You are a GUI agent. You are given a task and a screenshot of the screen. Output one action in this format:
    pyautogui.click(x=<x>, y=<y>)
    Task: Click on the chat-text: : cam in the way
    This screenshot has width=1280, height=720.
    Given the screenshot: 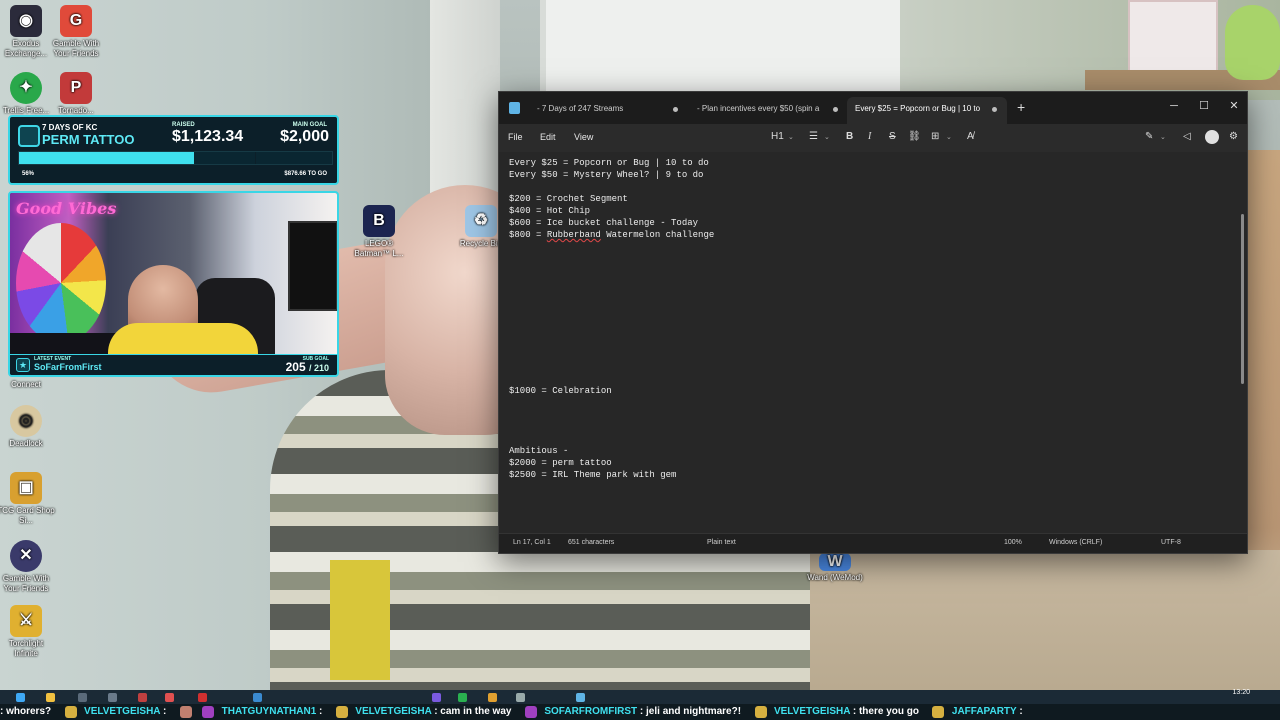 What is the action you would take?
    pyautogui.click(x=473, y=711)
    